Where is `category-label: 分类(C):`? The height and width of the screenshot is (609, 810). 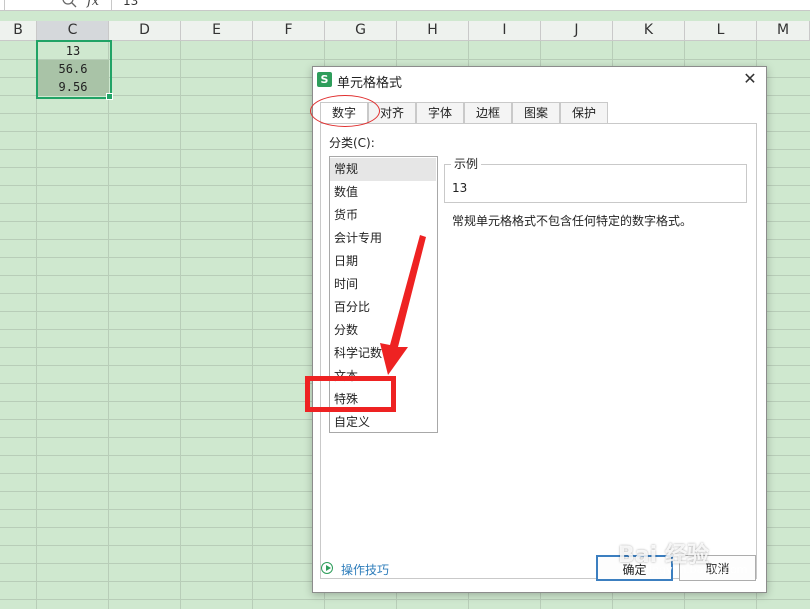
category-label: 分类(C): is located at coordinates (352, 143).